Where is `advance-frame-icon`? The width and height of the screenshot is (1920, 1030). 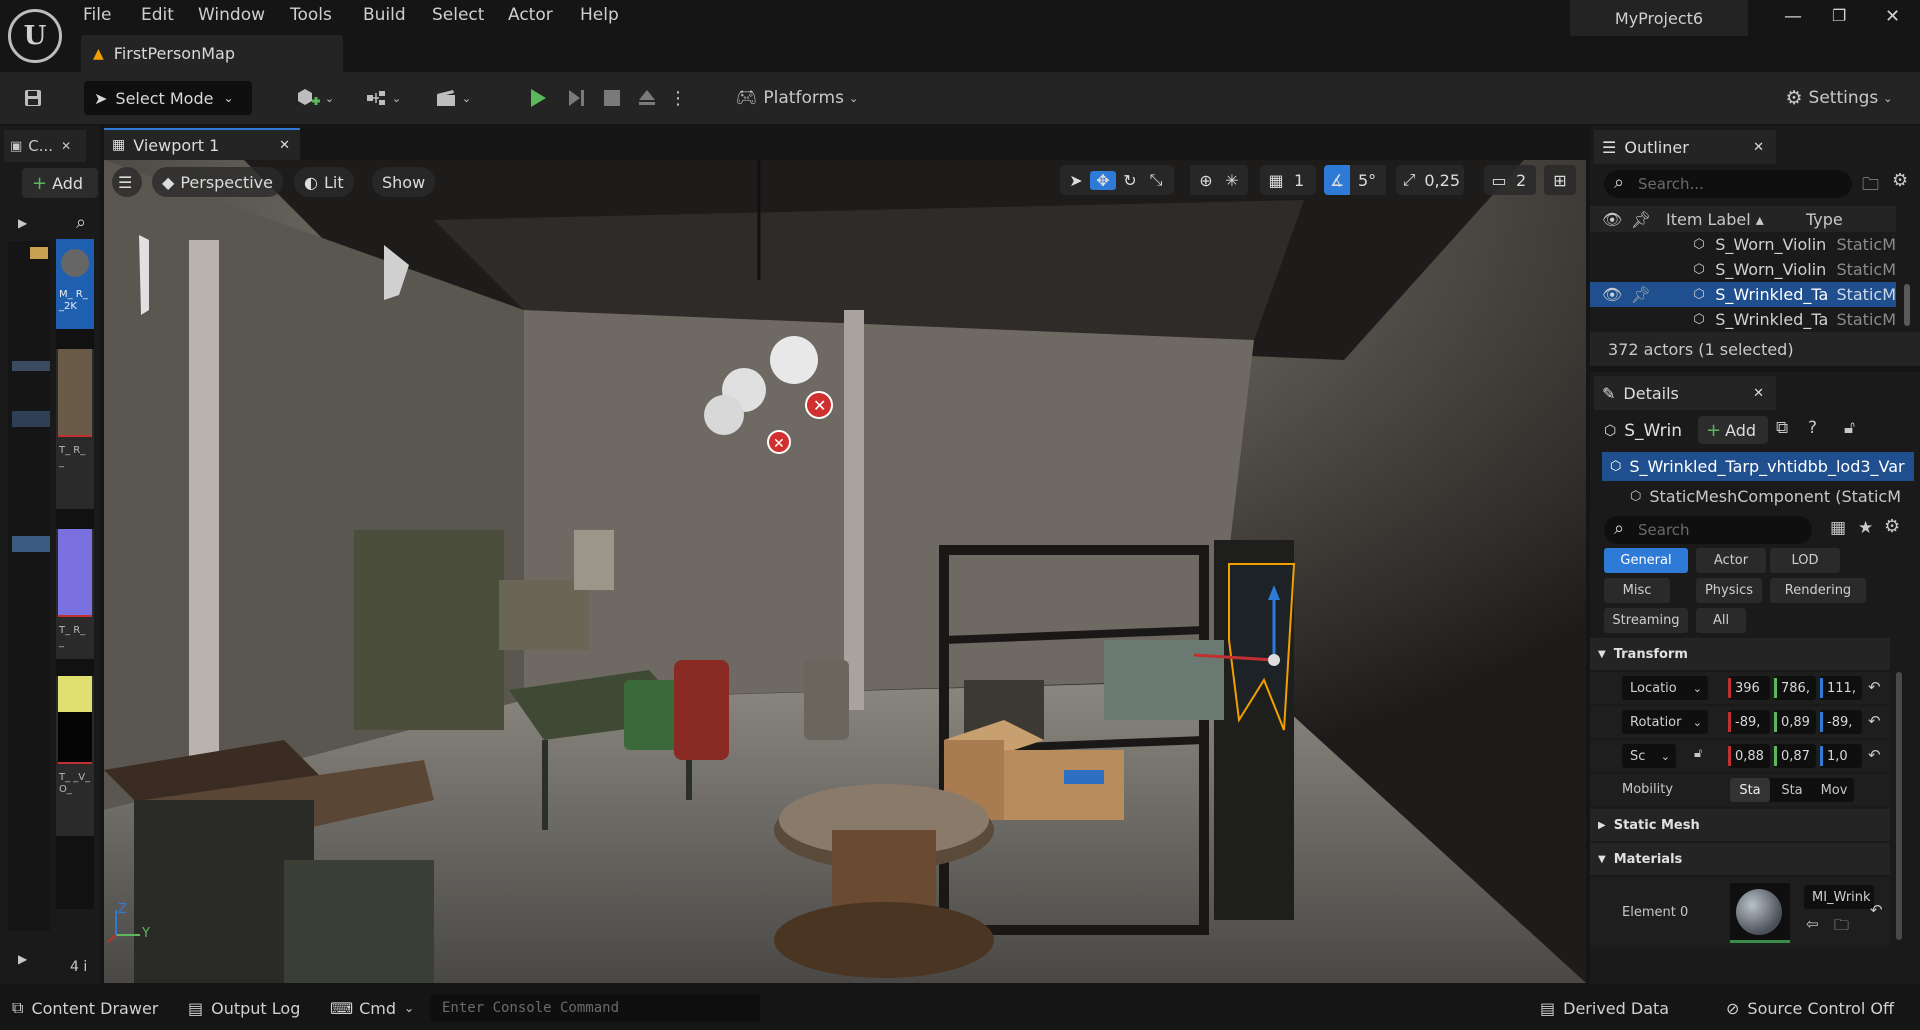
advance-frame-icon is located at coordinates (576, 98).